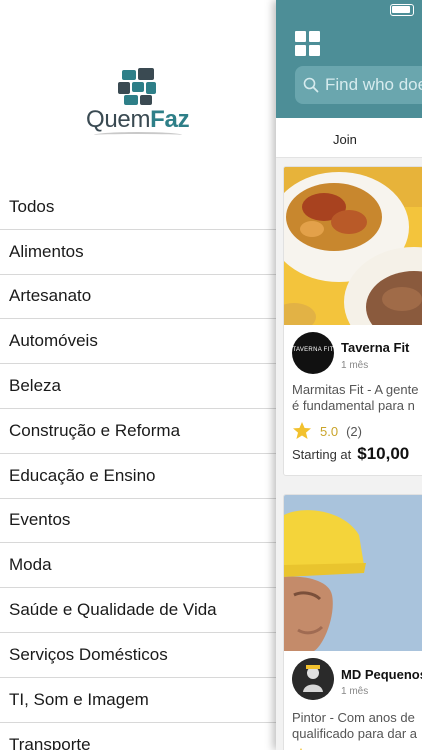  I want to click on search-icon, so click(311, 85).